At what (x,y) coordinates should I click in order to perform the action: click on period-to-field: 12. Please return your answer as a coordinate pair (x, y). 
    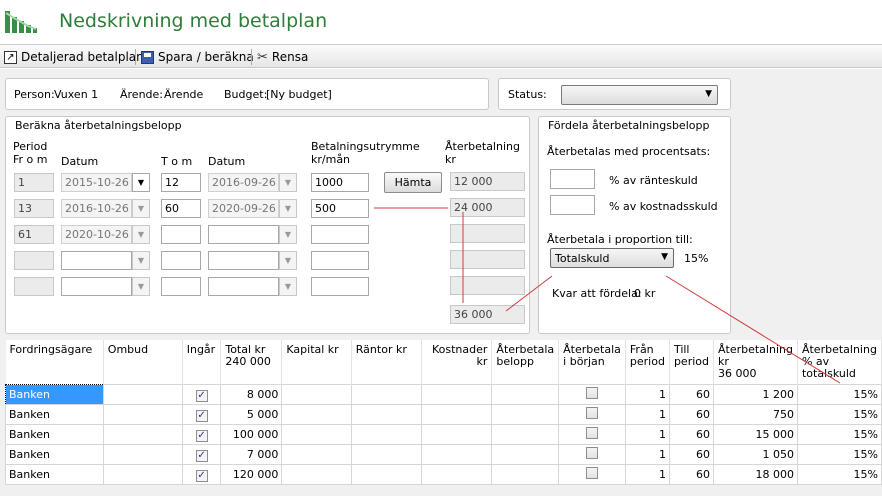
    Looking at the image, I should click on (181, 182).